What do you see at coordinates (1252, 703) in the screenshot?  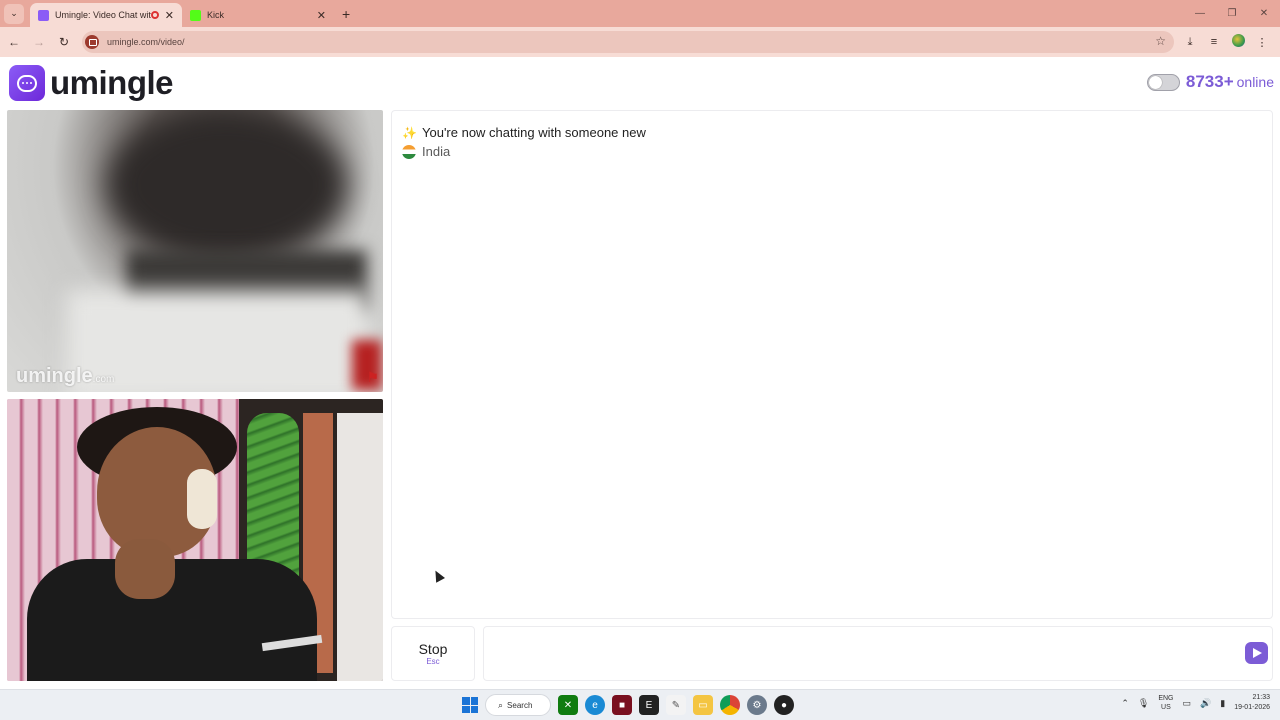 I see `clock: 21:33 19-01-2026` at bounding box center [1252, 703].